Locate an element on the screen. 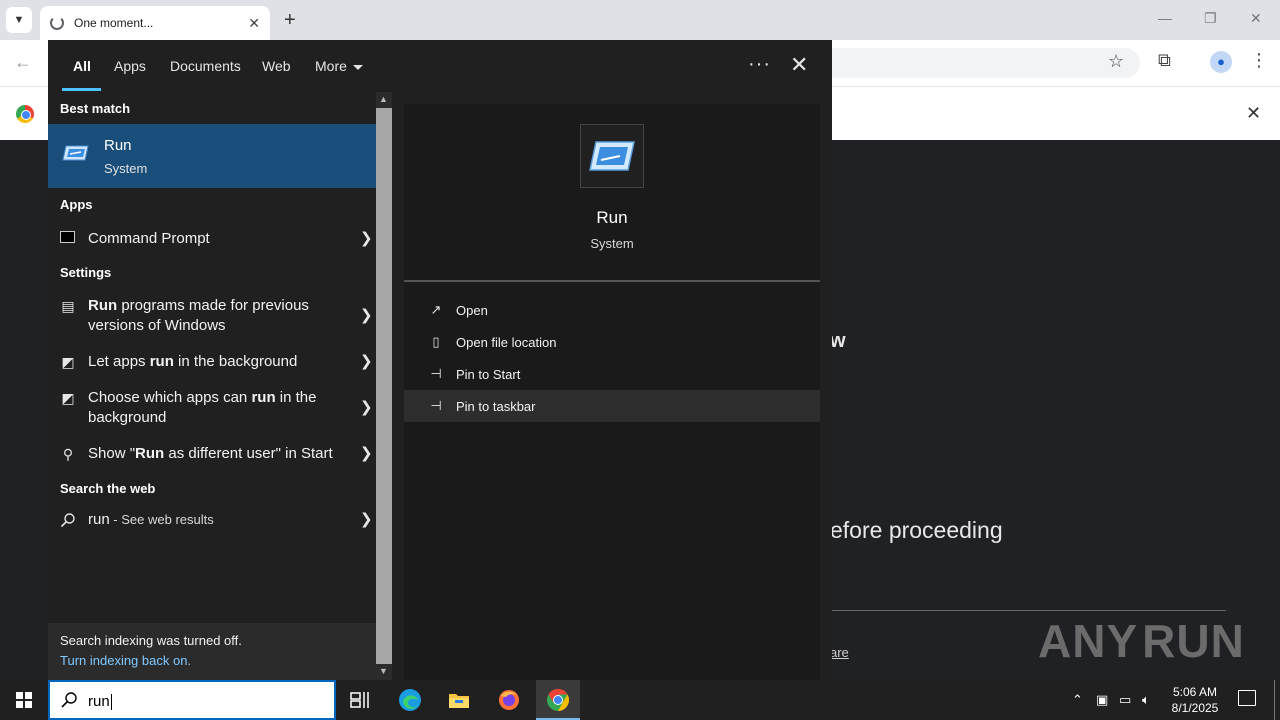 The height and width of the screenshot is (720, 1280). scroll-down-arrow-icon: ▼ is located at coordinates (383, 671).